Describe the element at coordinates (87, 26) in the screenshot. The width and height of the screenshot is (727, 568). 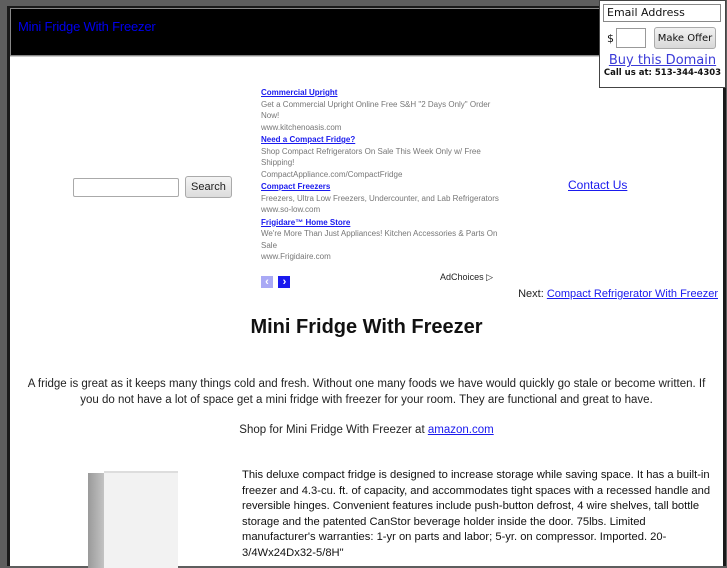
I see `site-title-link: Mini Fridge With Freezer` at that location.